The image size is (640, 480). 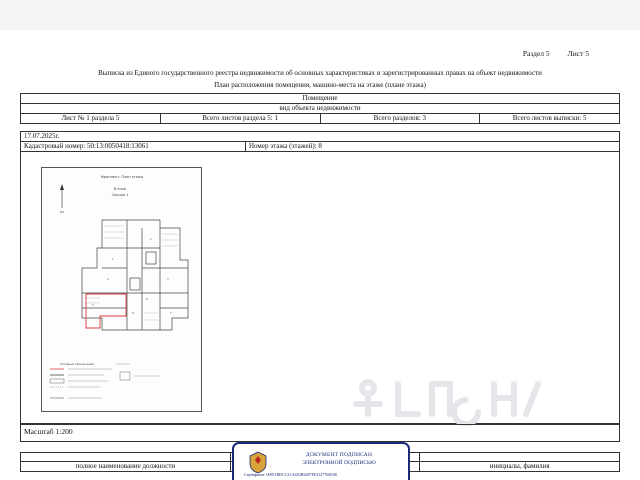 What do you see at coordinates (578, 53) in the screenshot?
I see `sheet-label: Лист 5` at bounding box center [578, 53].